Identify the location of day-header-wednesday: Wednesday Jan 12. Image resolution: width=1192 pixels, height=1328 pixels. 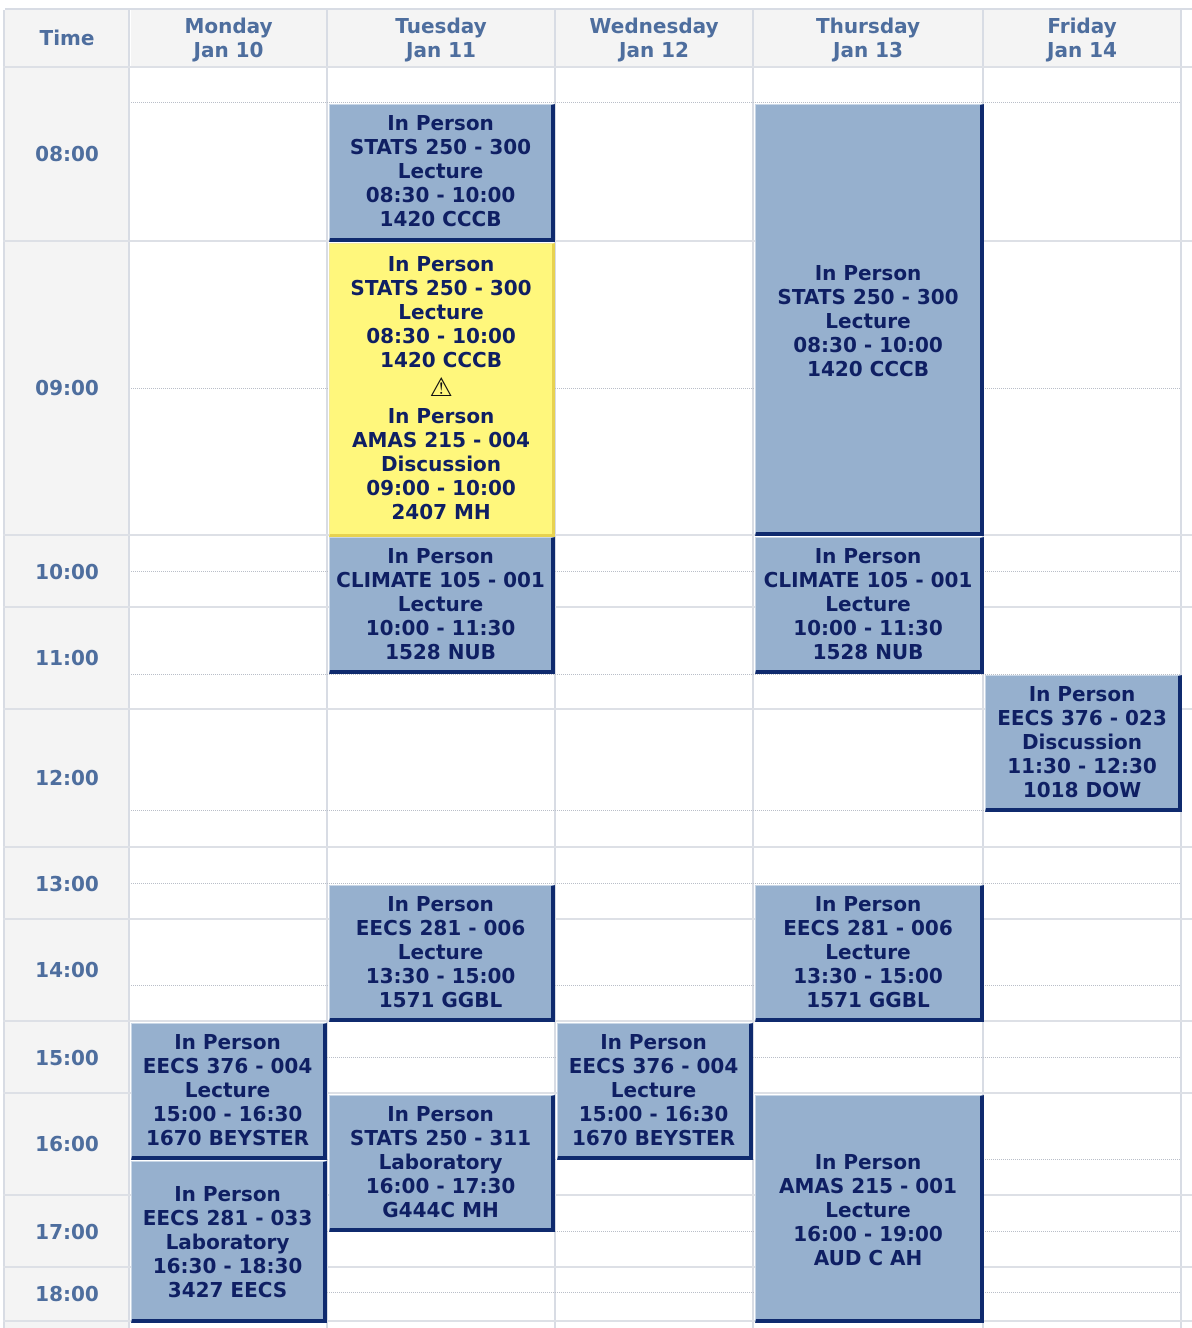
(654, 38).